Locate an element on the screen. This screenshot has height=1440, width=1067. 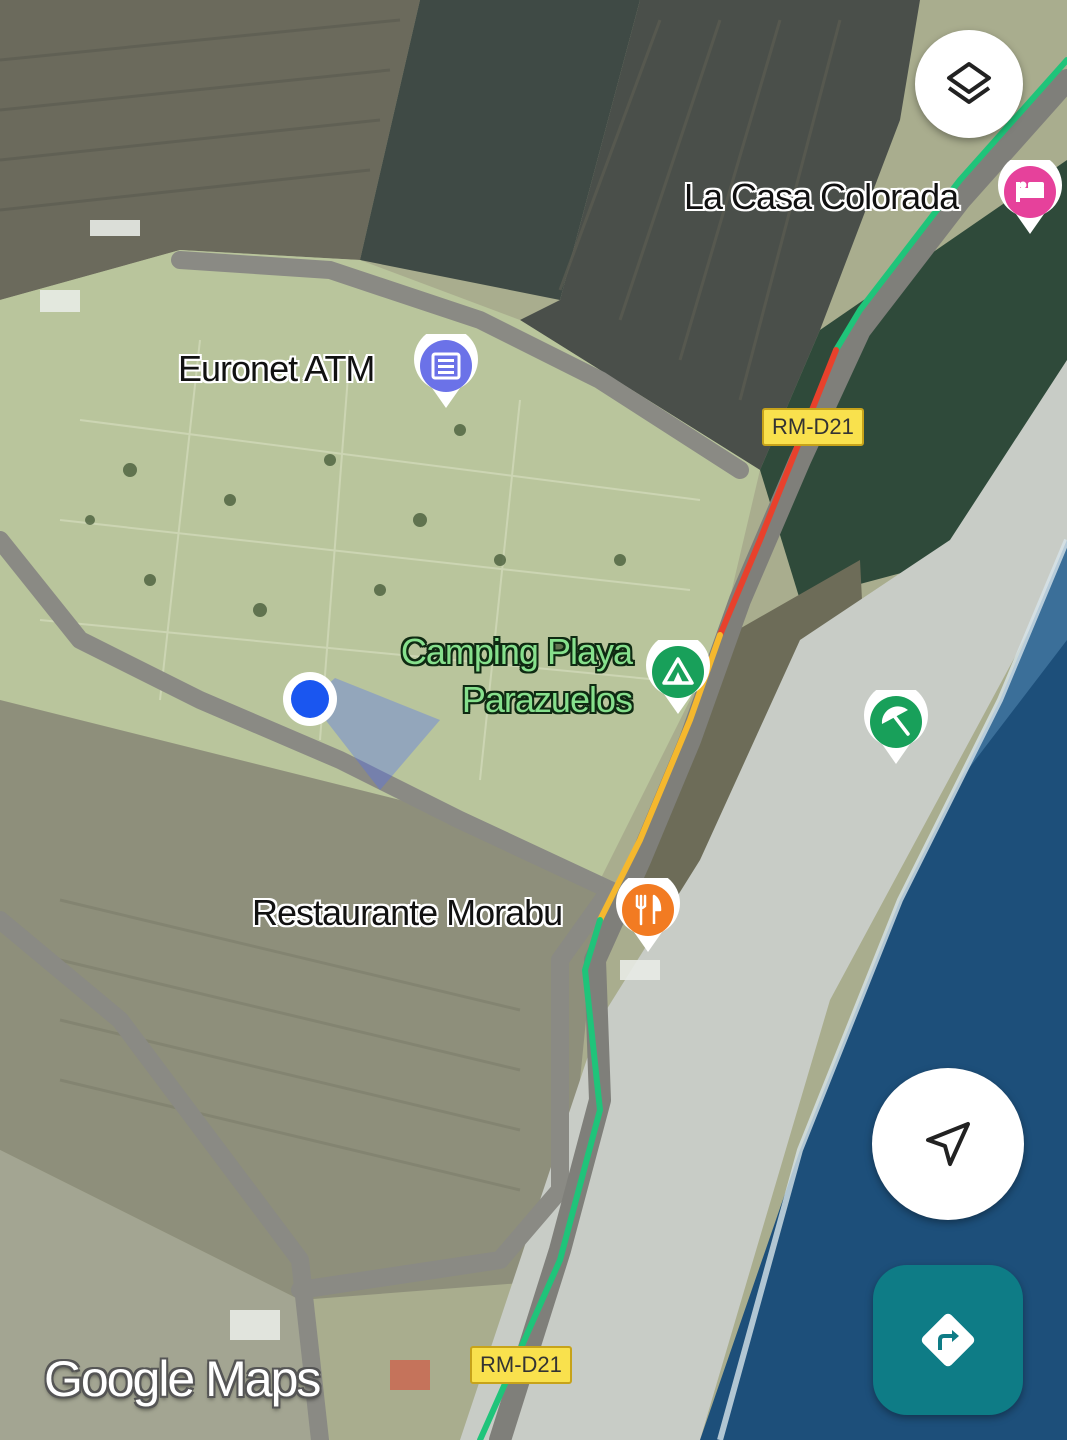
atm-icon is located at coordinates (446, 372).